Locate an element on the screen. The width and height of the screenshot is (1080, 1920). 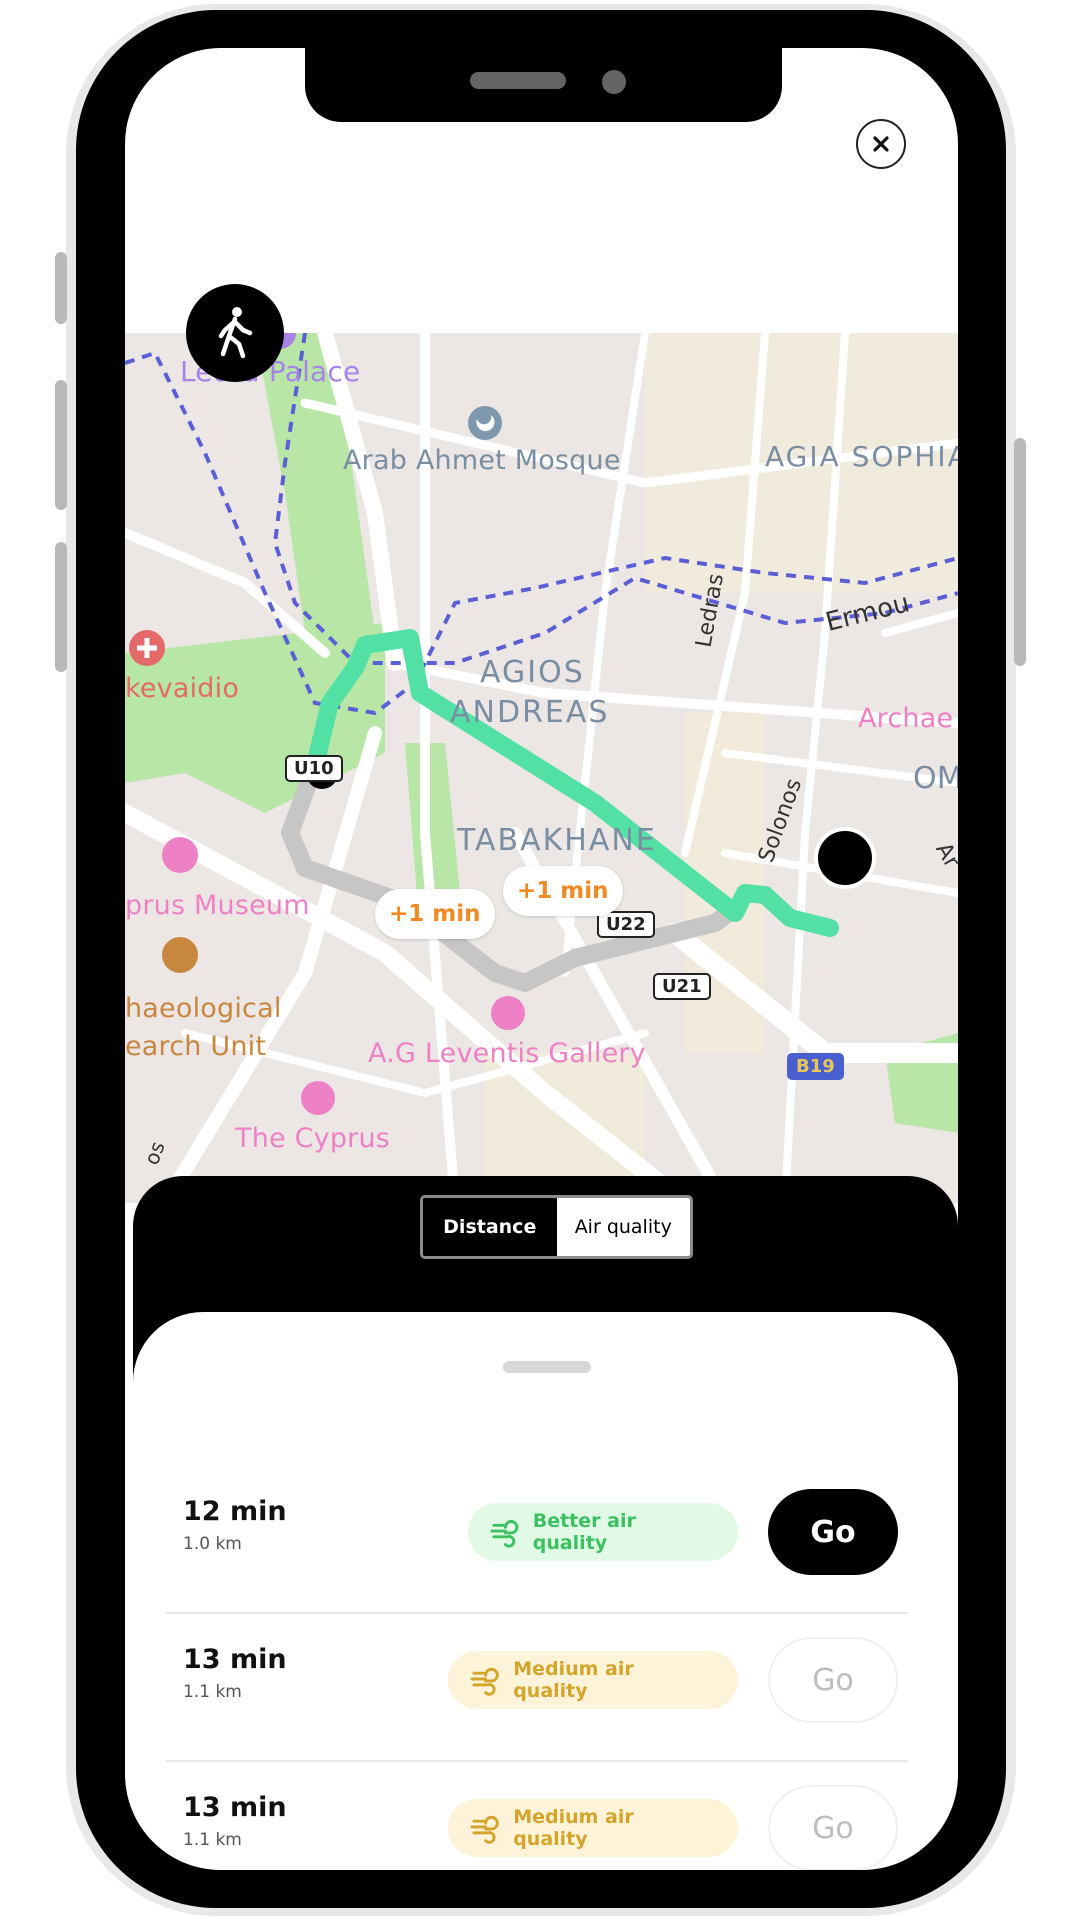
museum-poi-icon is located at coordinates (180, 855).